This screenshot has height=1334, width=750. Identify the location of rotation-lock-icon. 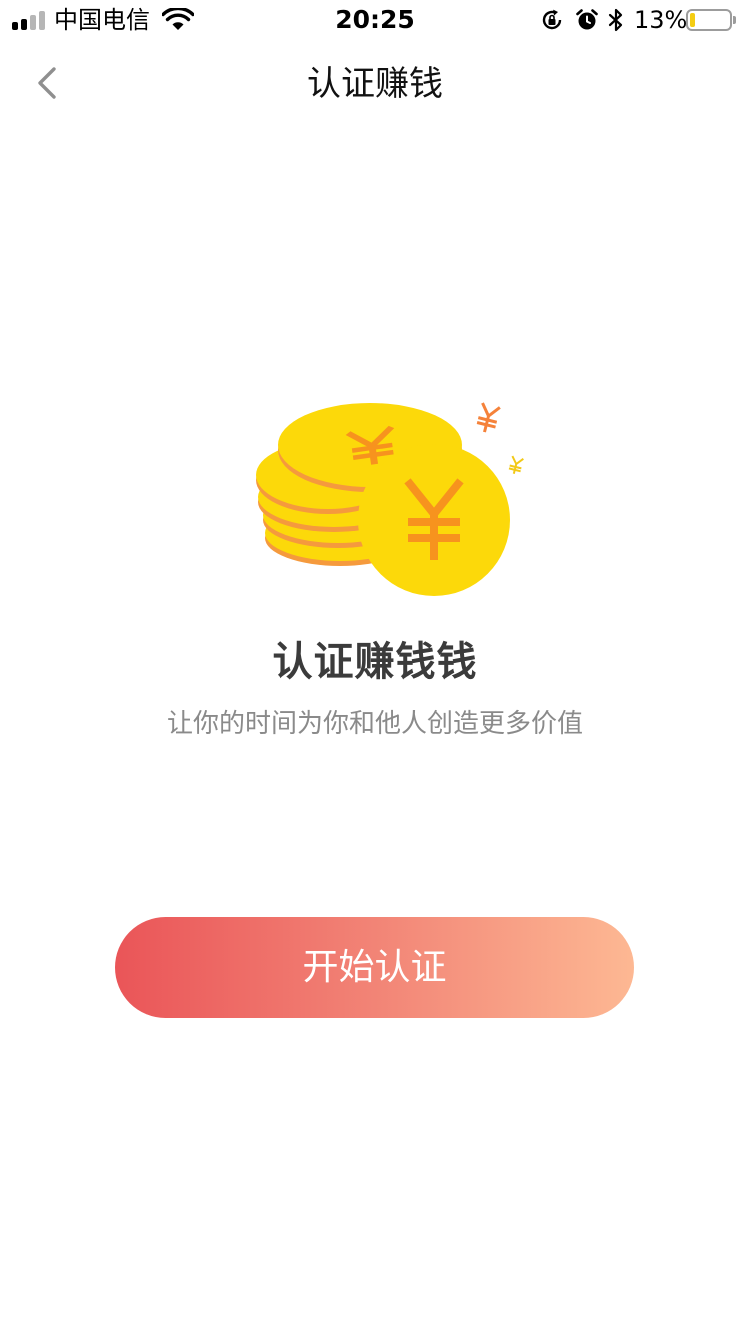
(552, 19).